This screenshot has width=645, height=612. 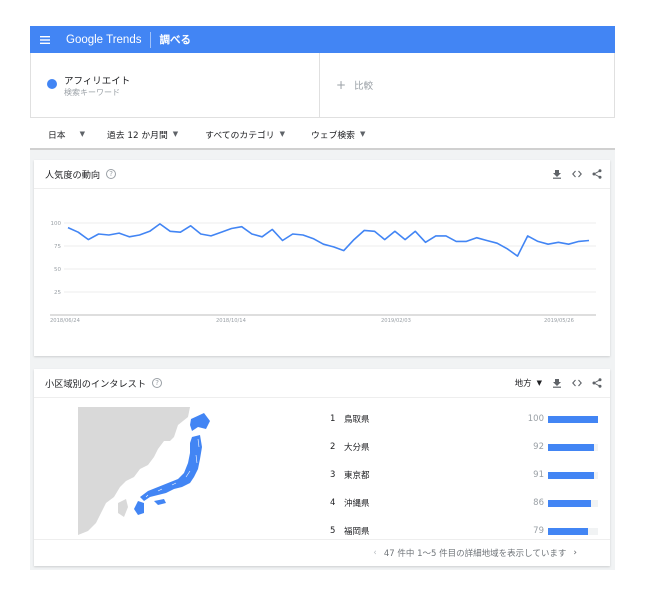 What do you see at coordinates (333, 503) in the screenshot?
I see `region-rank: 4` at bounding box center [333, 503].